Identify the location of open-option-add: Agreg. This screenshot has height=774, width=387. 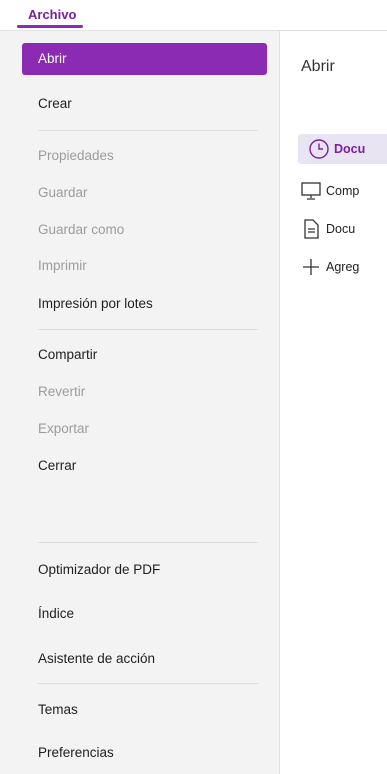
(342, 267).